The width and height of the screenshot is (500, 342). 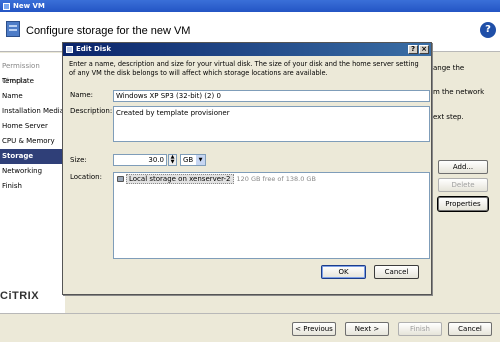 What do you see at coordinates (32, 171) in the screenshot?
I see `sidebar-item-networking: Networking` at bounding box center [32, 171].